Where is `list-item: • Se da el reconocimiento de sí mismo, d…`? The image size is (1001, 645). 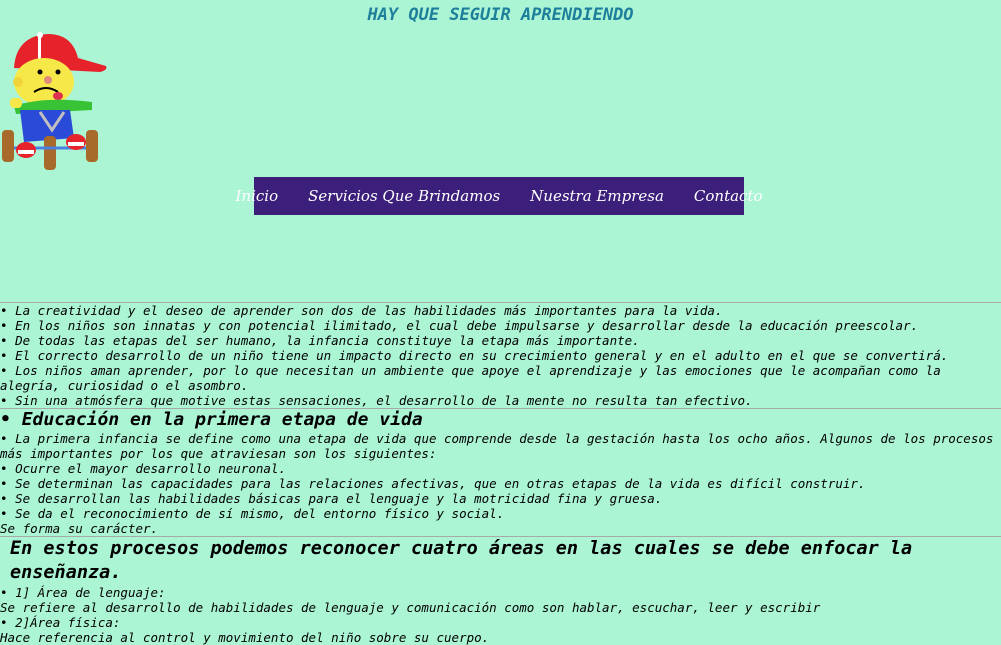
list-item: • Se da el reconocimiento de sí mismo, d… is located at coordinates (252, 513).